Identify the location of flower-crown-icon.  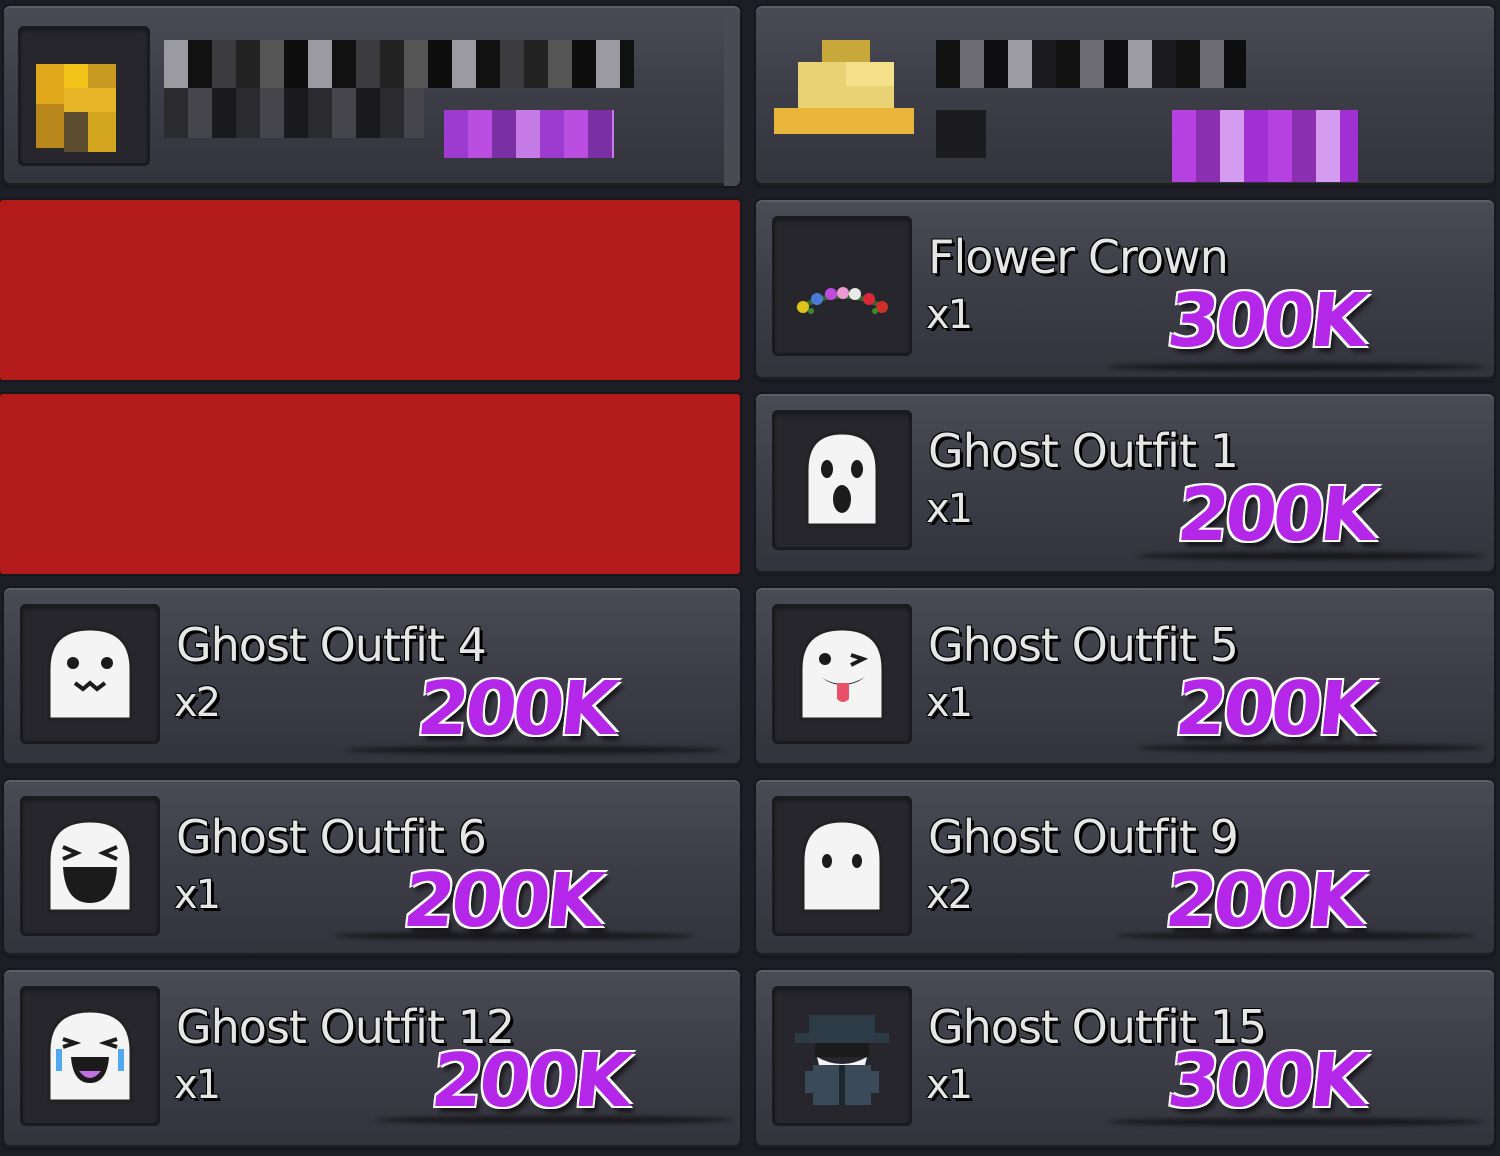
(842, 300).